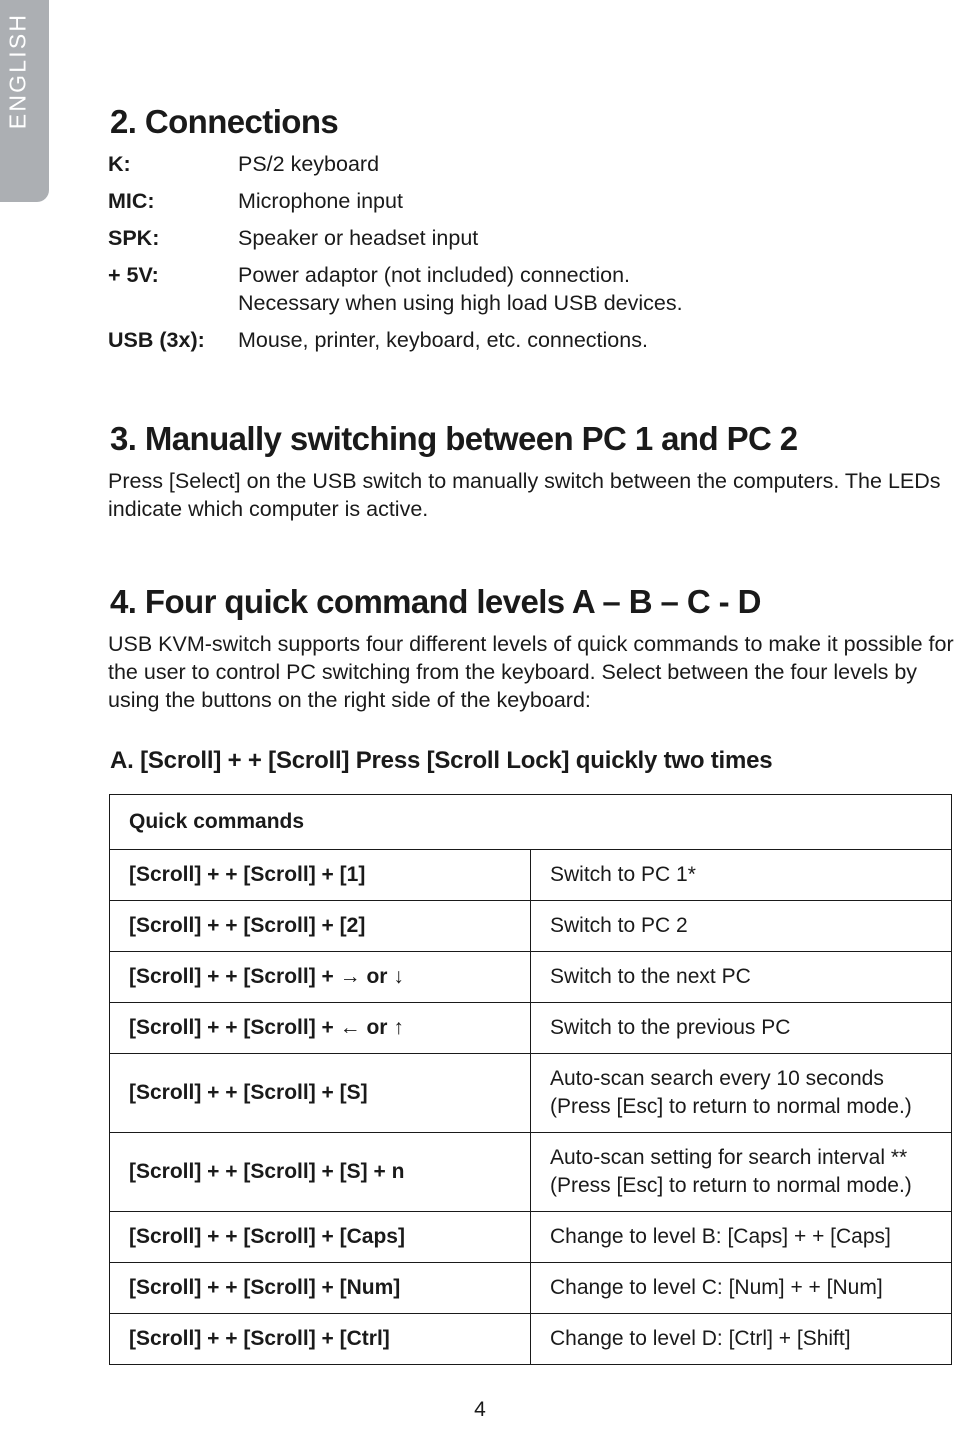  I want to click on connection-item: MIC: Microphone input, so click(531, 201).